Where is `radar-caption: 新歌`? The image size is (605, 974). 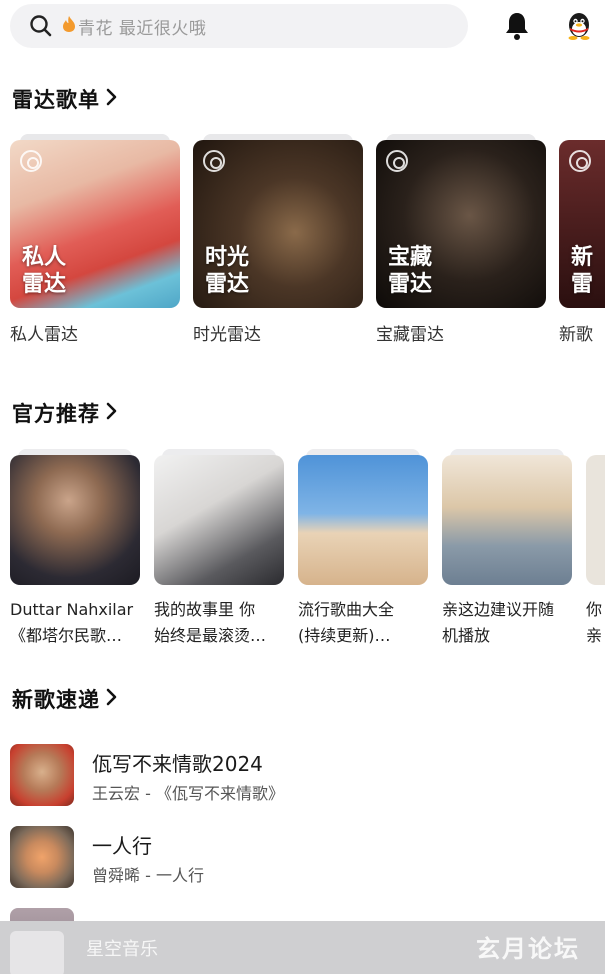 radar-caption: 新歌 is located at coordinates (576, 335).